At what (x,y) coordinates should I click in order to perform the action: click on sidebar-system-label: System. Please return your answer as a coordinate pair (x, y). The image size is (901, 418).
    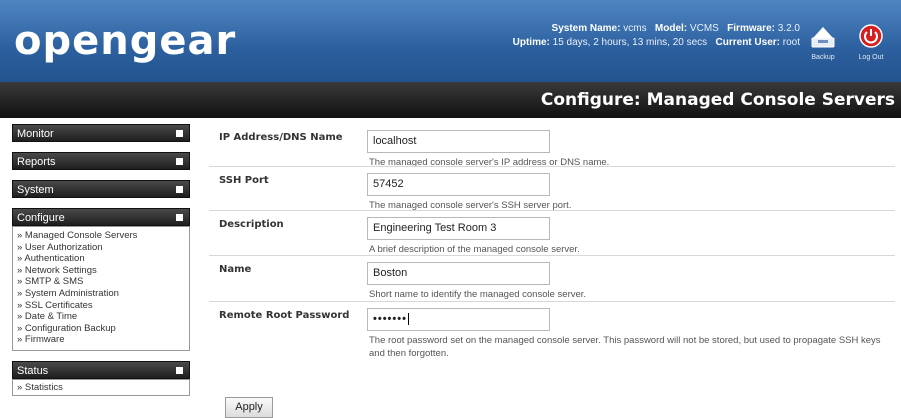
    Looking at the image, I should click on (35, 190).